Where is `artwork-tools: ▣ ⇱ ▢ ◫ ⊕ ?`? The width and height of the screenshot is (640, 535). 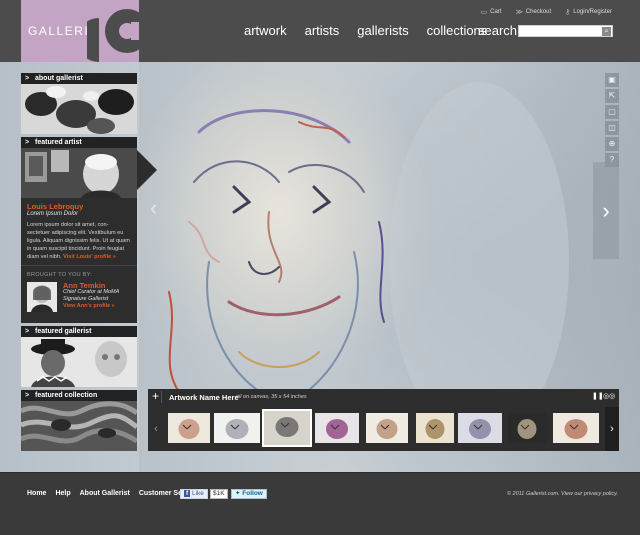
artwork-tools: ▣ ⇱ ▢ ◫ ⊕ ? is located at coordinates (612, 120).